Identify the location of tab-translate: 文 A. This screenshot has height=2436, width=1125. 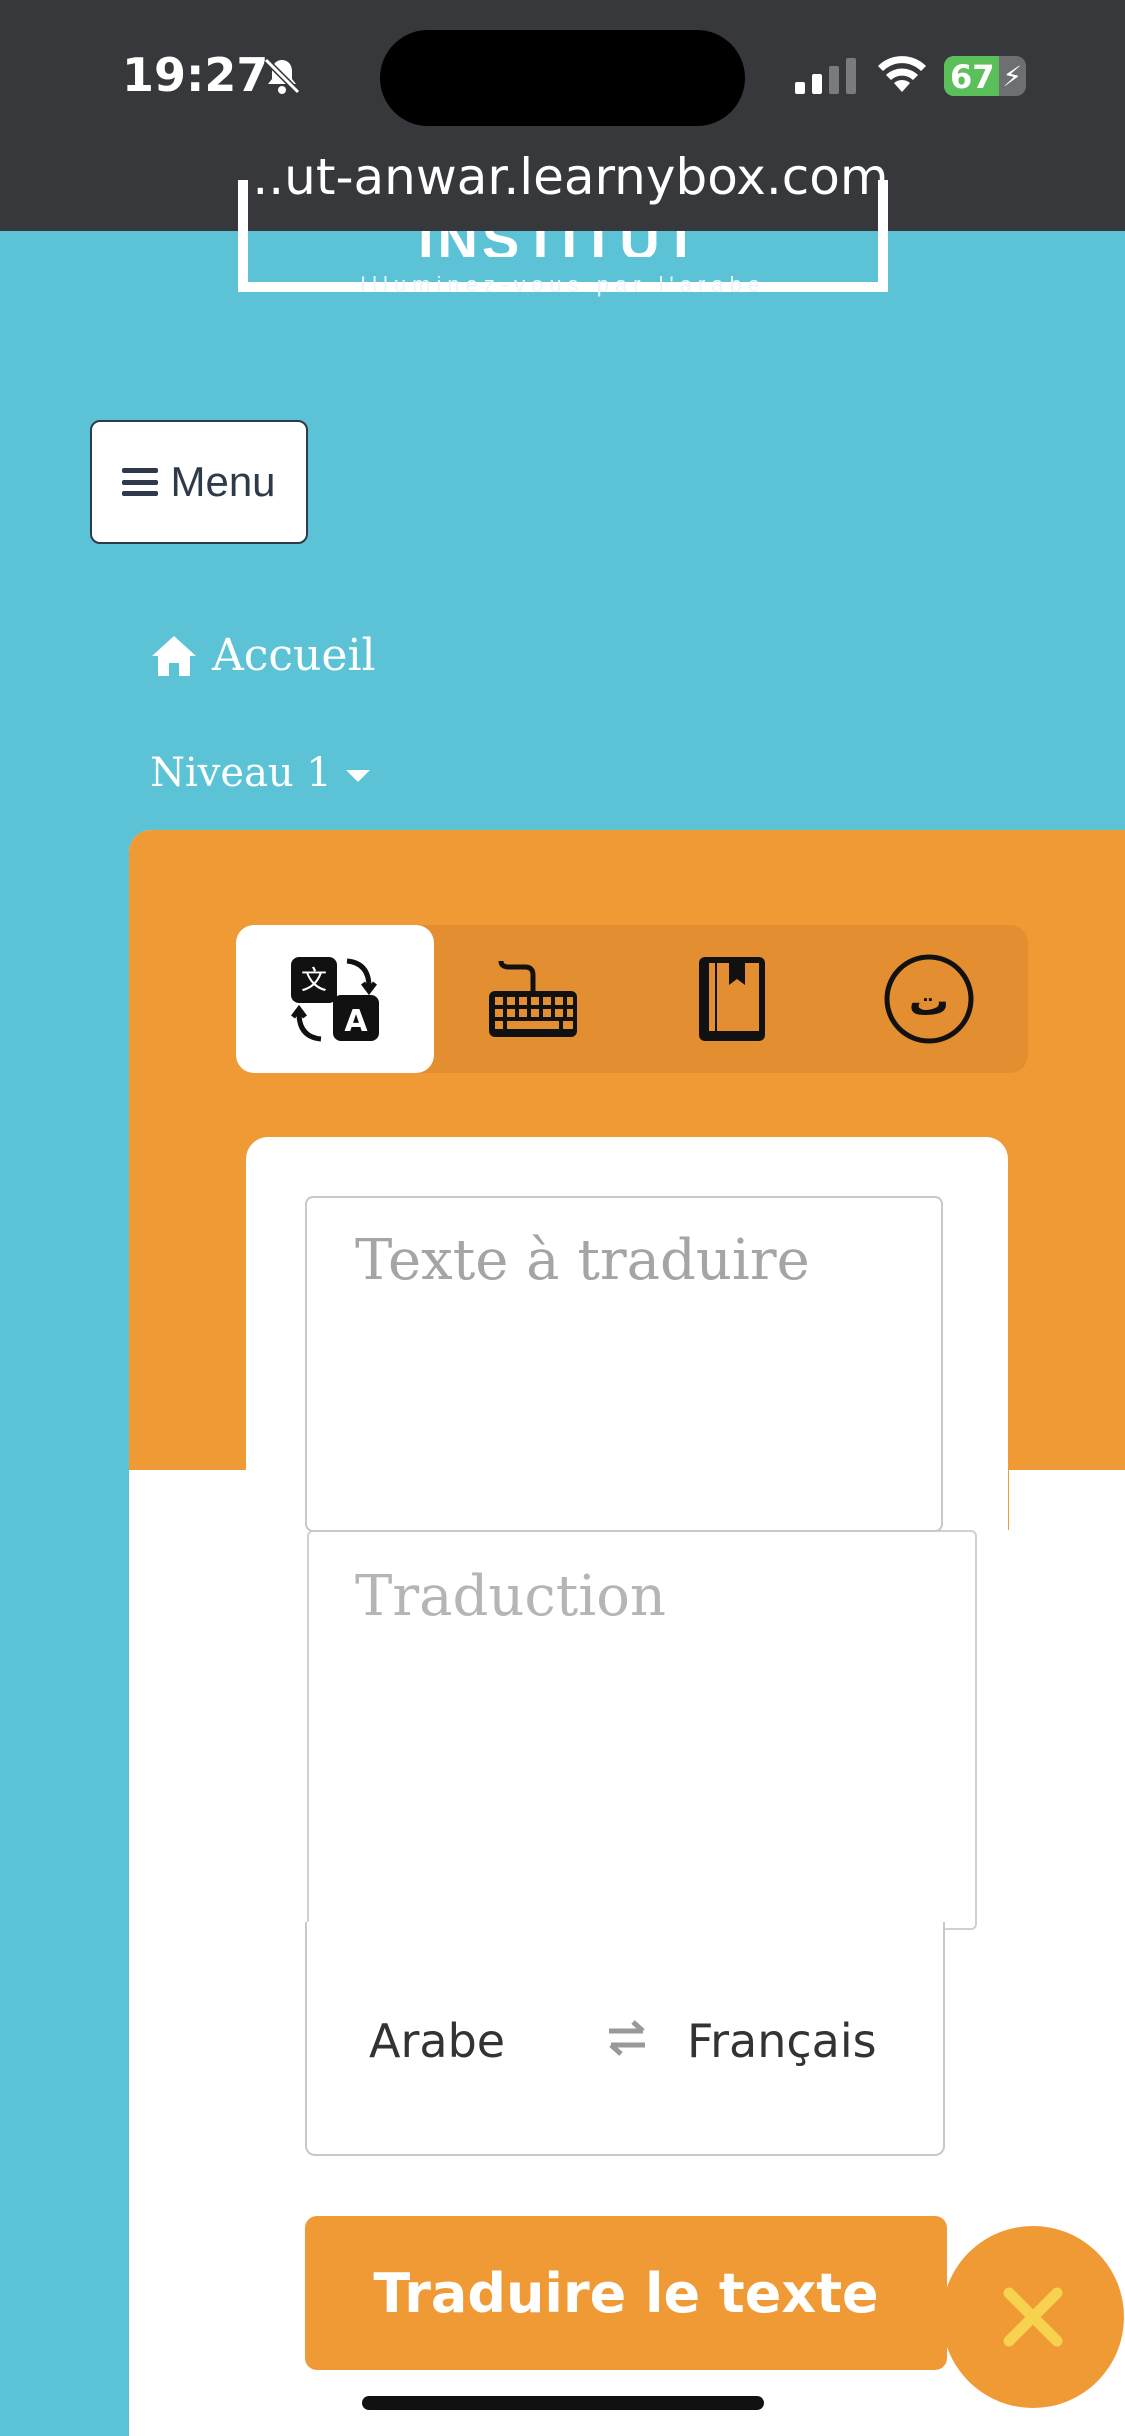
(335, 999).